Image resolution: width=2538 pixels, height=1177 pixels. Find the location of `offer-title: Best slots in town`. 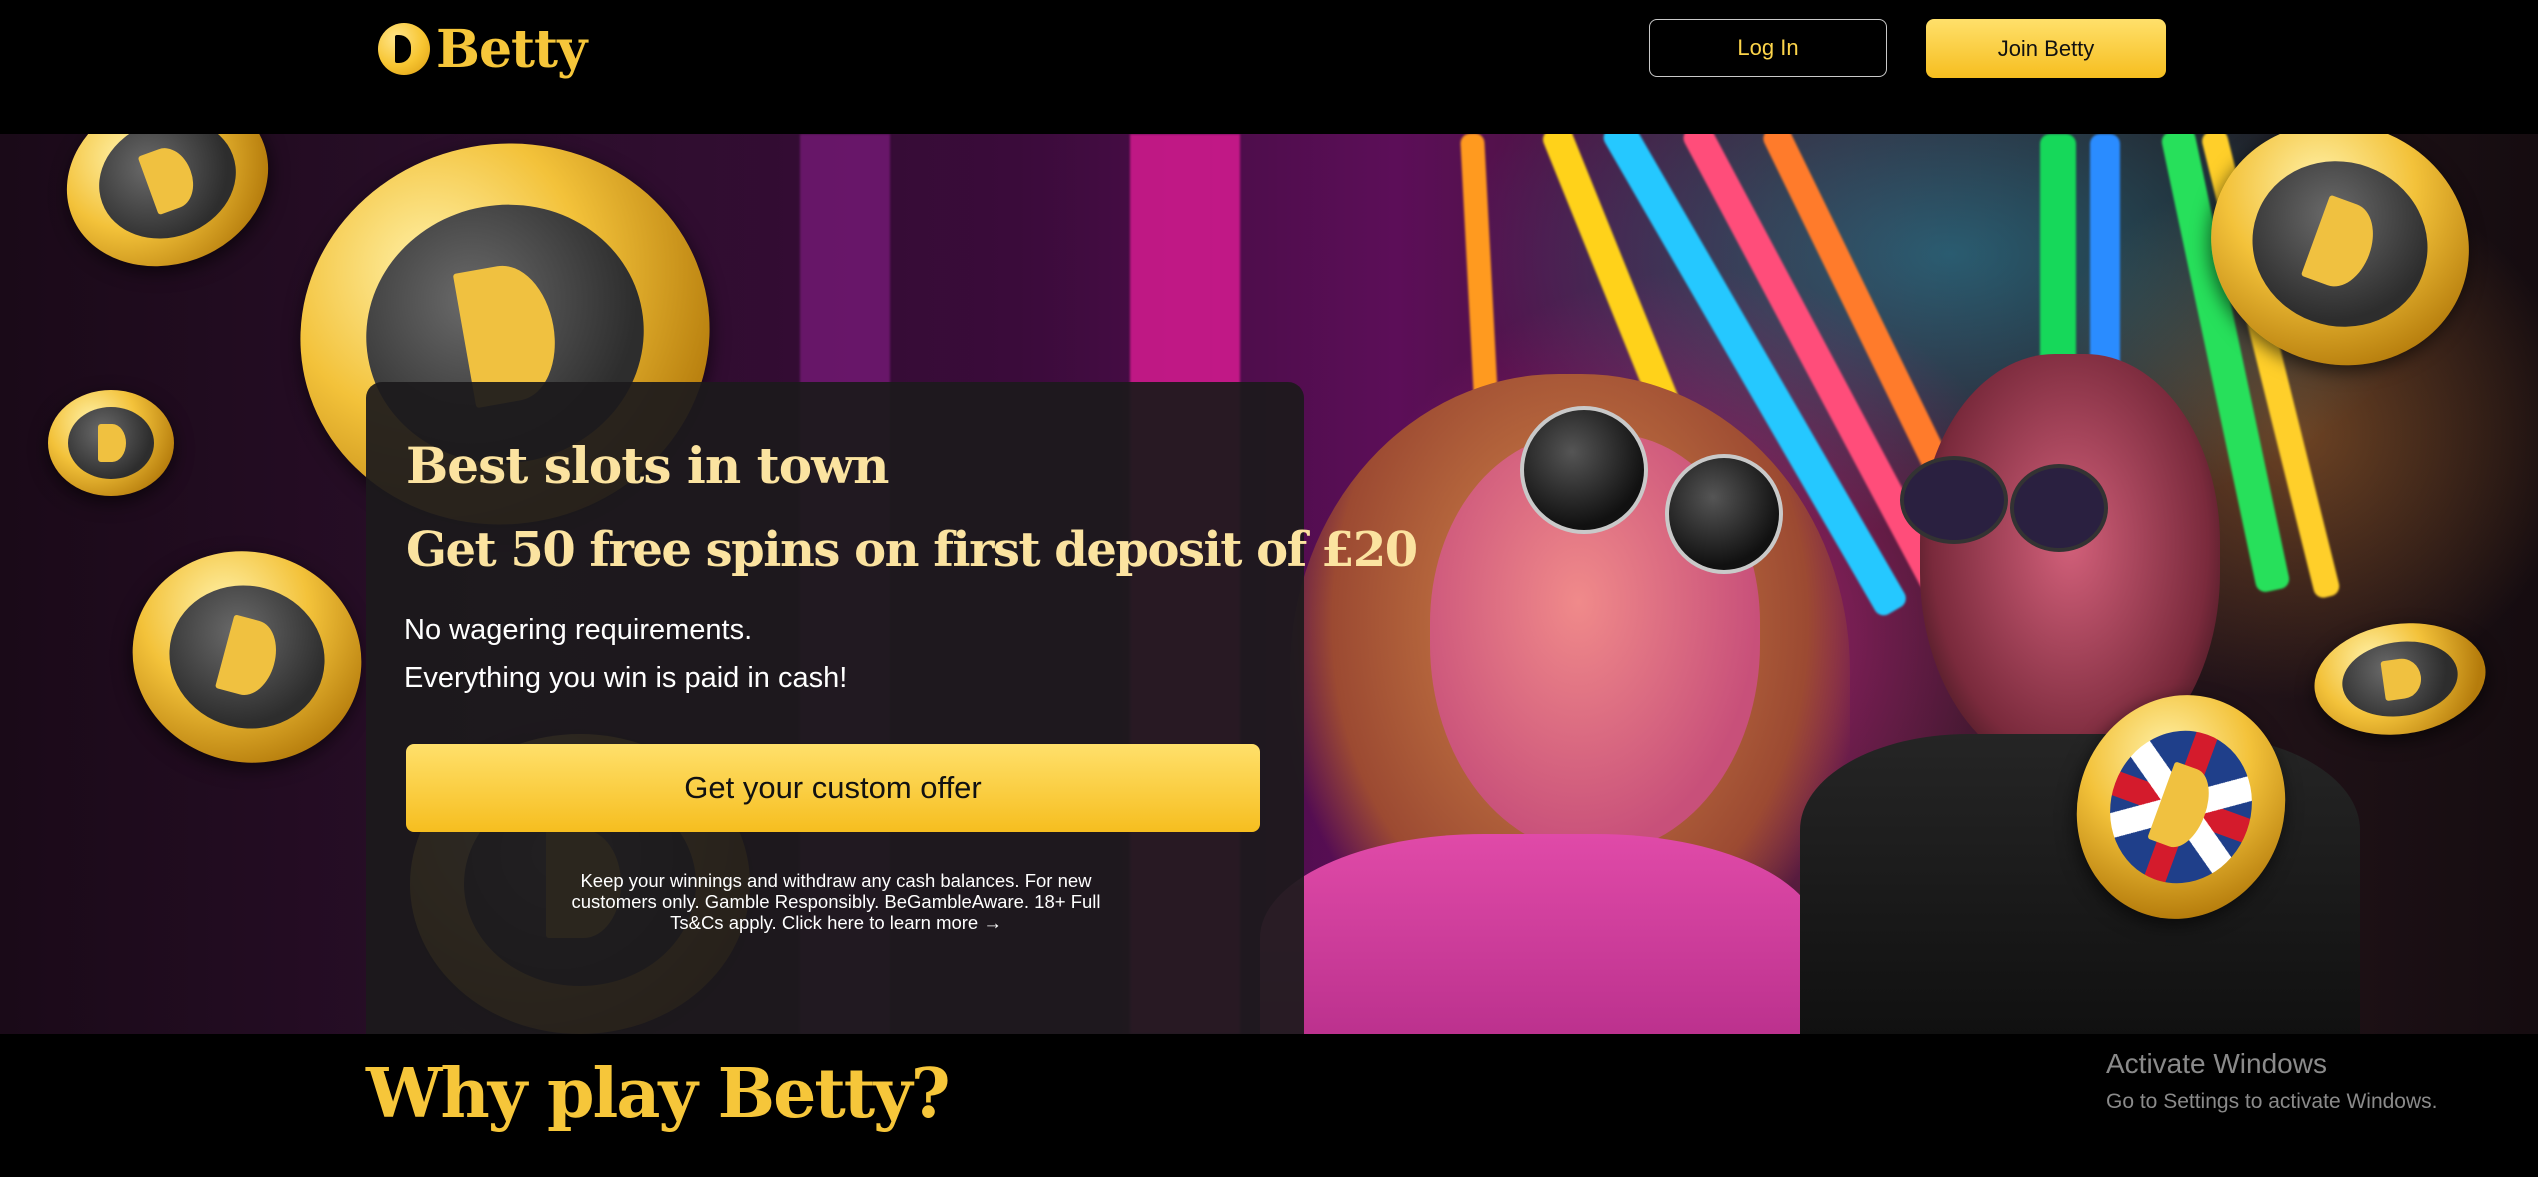

offer-title: Best slots in town is located at coordinates (647, 465).